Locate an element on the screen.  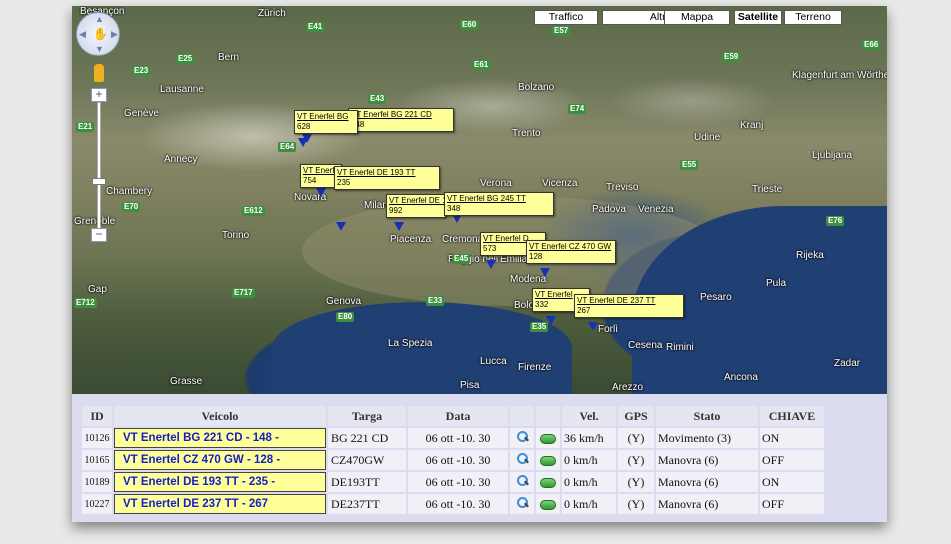
place-name: Torino is located at coordinates (236, 235).